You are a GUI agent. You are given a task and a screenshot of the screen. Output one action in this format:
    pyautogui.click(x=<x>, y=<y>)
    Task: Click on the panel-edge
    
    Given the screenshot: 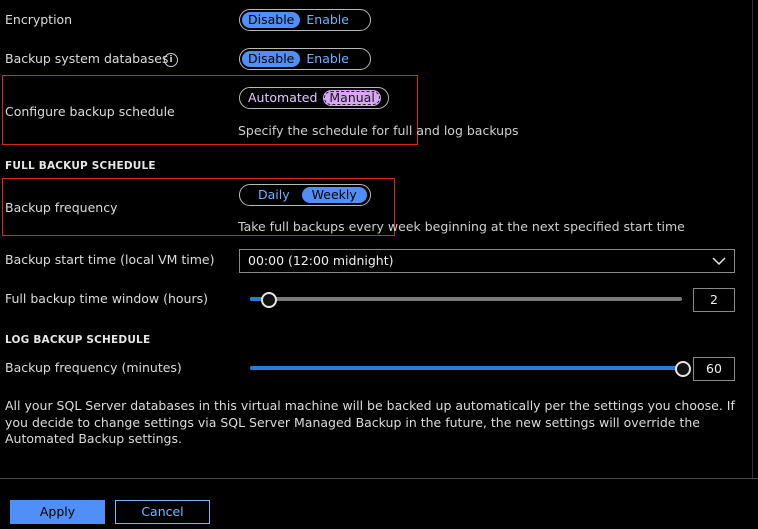 What is the action you would take?
    pyautogui.click(x=752, y=239)
    